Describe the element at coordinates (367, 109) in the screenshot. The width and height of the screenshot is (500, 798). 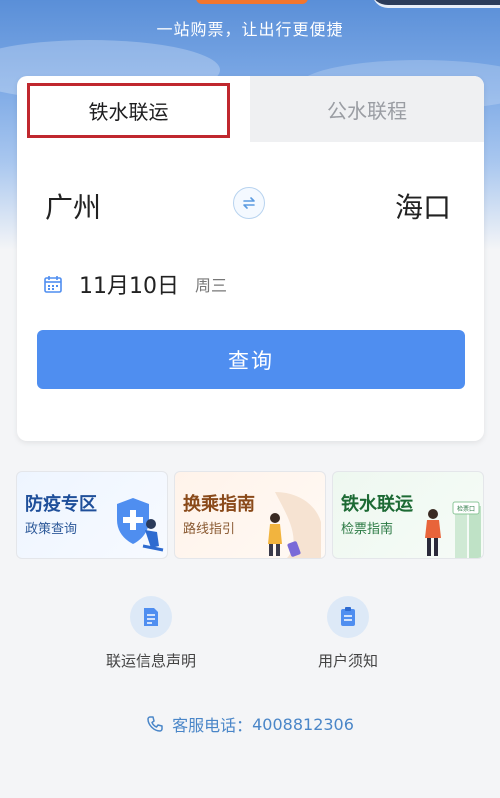
I see `tab-bus-ferry: 公水联程` at that location.